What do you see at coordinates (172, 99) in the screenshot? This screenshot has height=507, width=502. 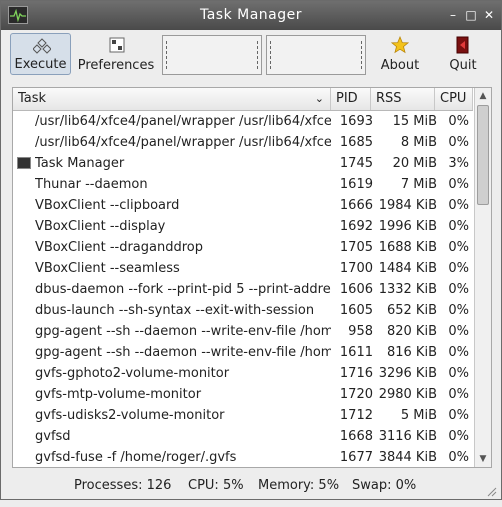 I see `column-header-task: Task ⌄` at bounding box center [172, 99].